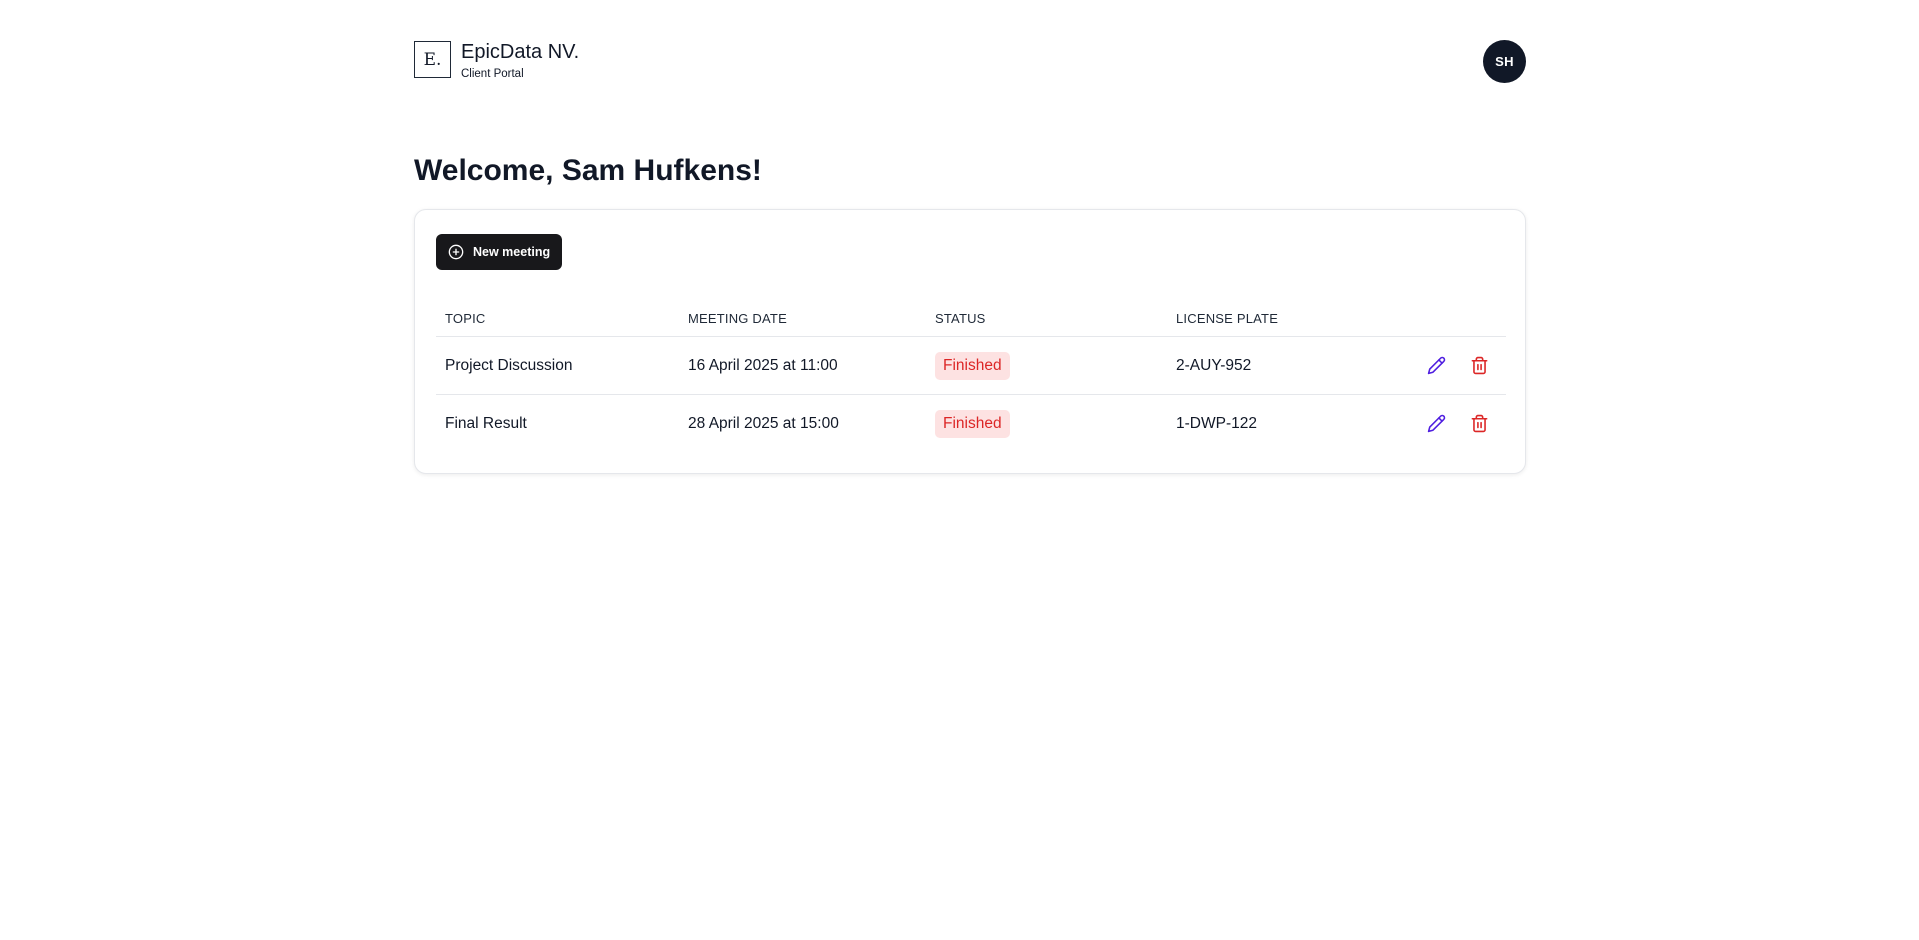 Image resolution: width=1919 pixels, height=940 pixels. Describe the element at coordinates (960, 318) in the screenshot. I see `column-header-status: STATUS` at that location.